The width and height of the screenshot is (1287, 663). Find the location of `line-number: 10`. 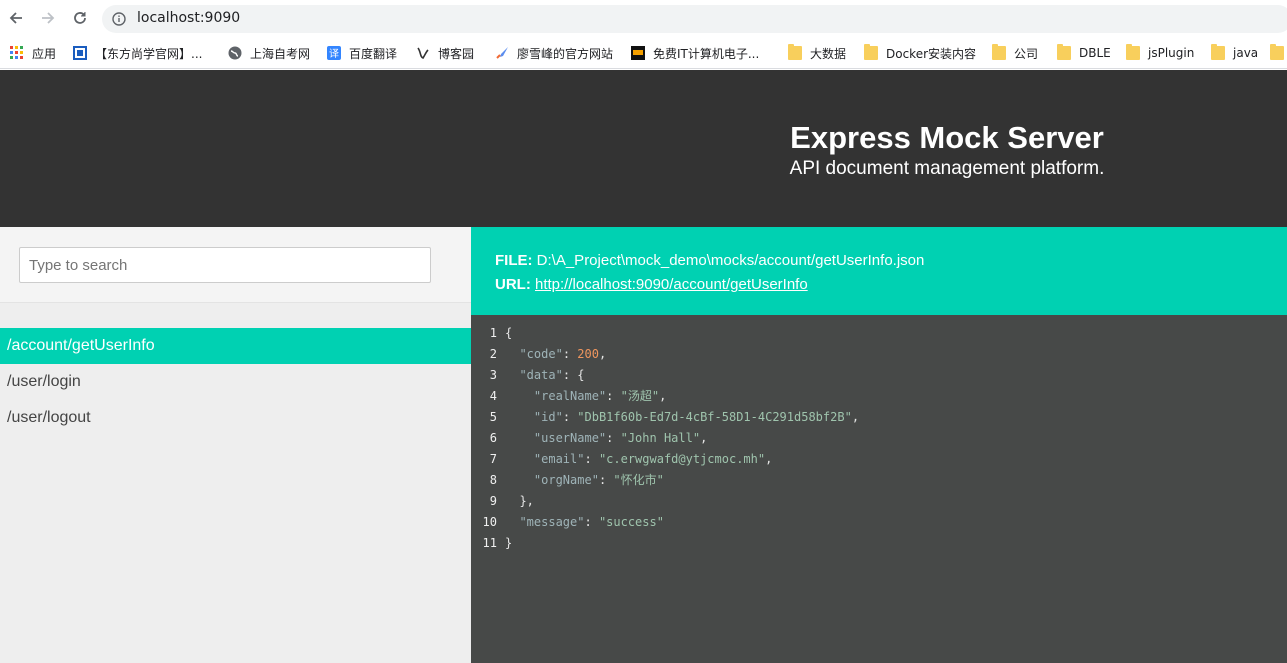

line-number: 10 is located at coordinates (489, 522).